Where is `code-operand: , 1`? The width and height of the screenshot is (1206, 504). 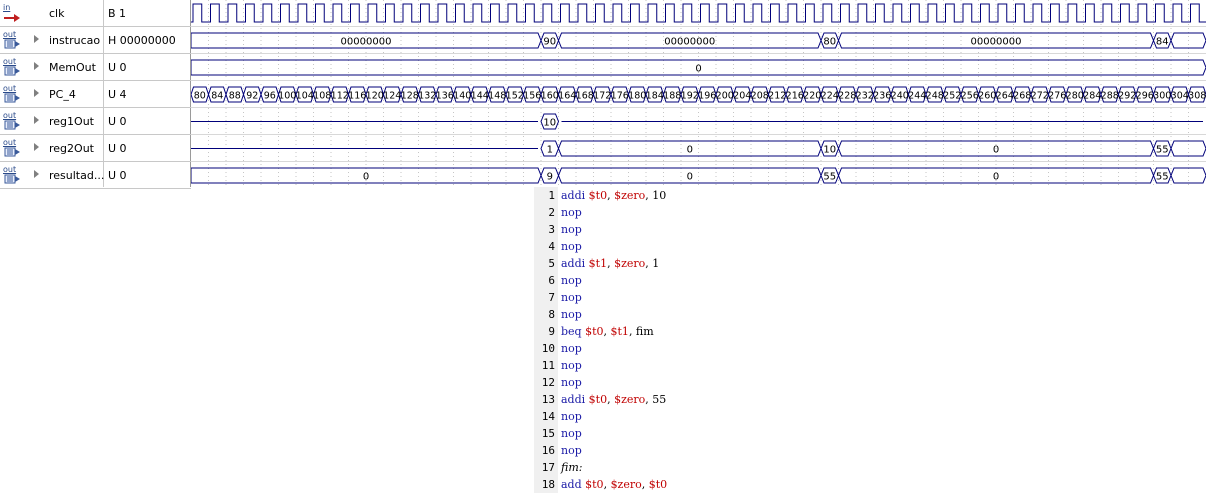 code-operand: , 1 is located at coordinates (652, 263).